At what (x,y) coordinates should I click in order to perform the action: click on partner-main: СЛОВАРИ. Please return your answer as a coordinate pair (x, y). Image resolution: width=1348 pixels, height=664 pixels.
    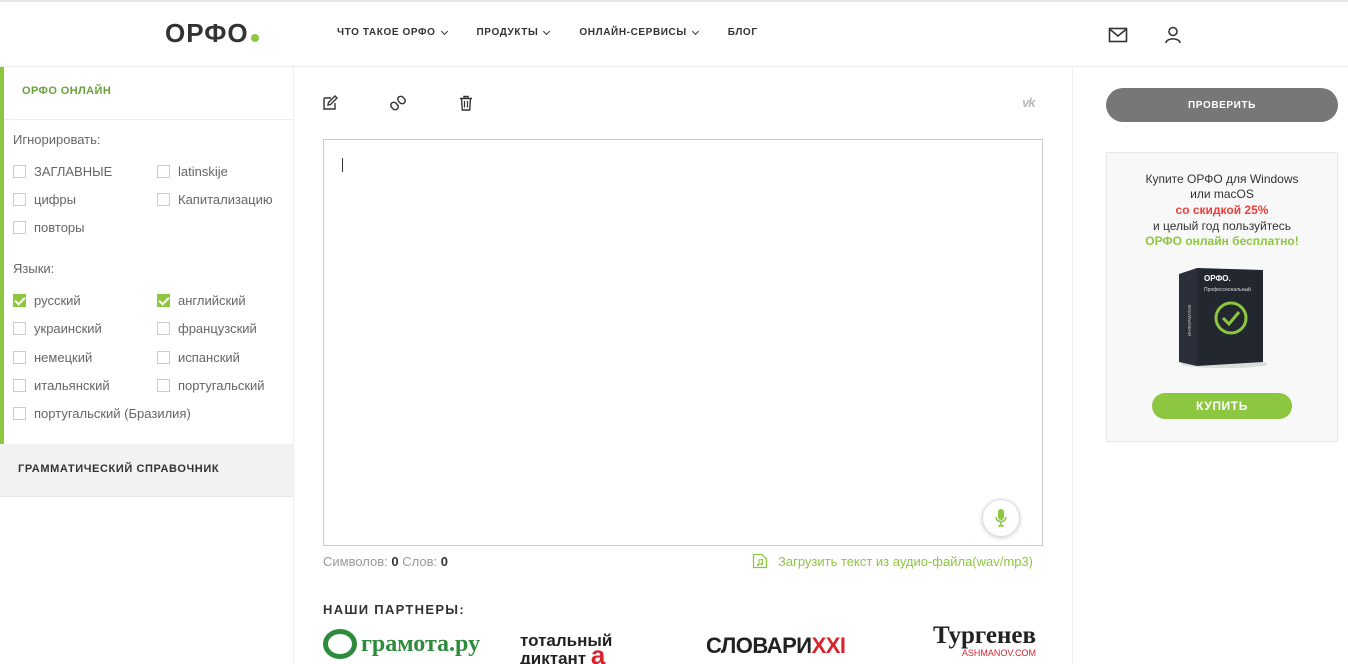
    Looking at the image, I should click on (759, 645).